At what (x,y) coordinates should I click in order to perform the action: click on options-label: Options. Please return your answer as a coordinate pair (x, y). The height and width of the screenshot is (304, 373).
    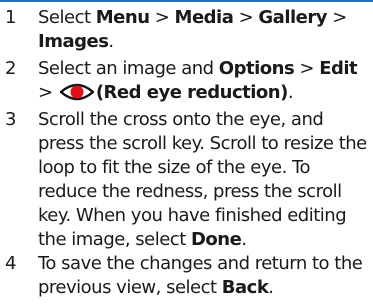
    Looking at the image, I should click on (256, 68).